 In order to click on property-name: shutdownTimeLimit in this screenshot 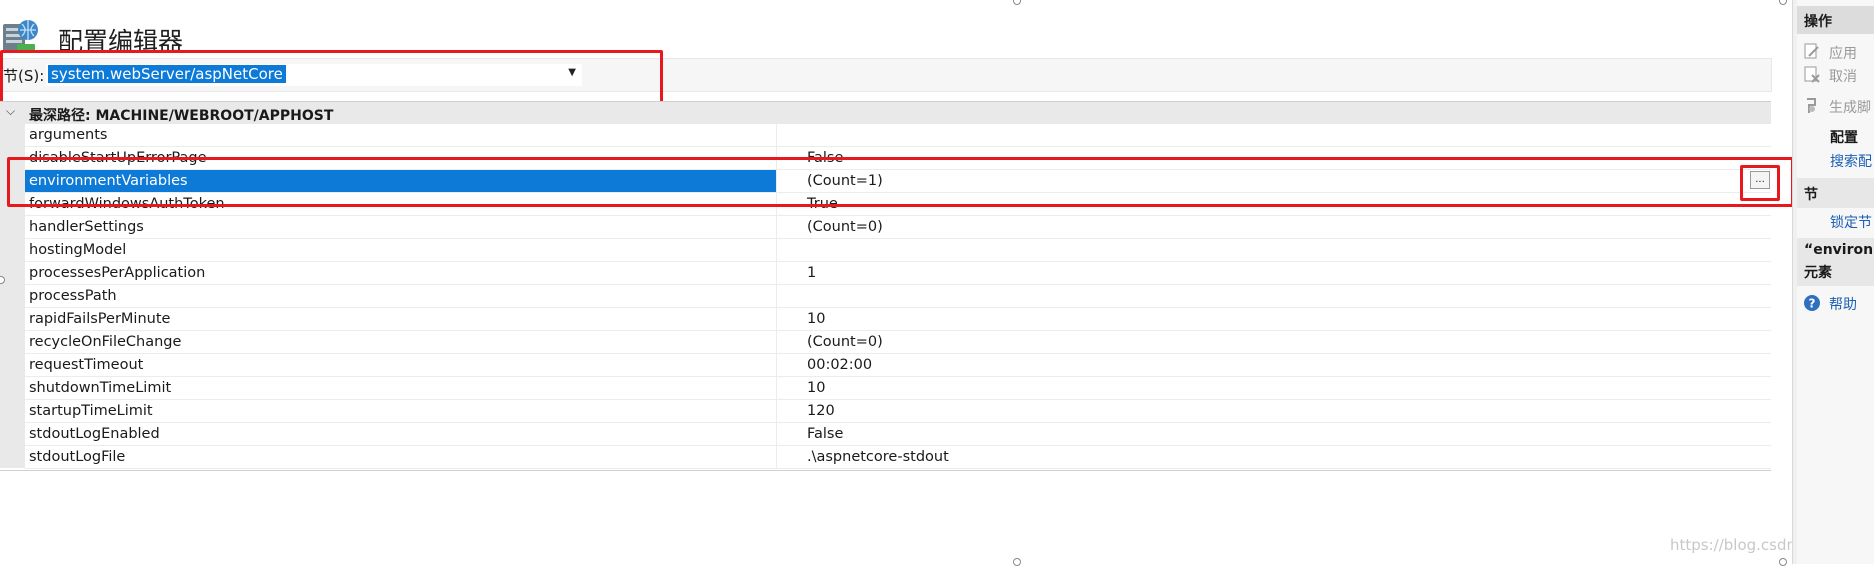, I will do `click(401, 388)`.